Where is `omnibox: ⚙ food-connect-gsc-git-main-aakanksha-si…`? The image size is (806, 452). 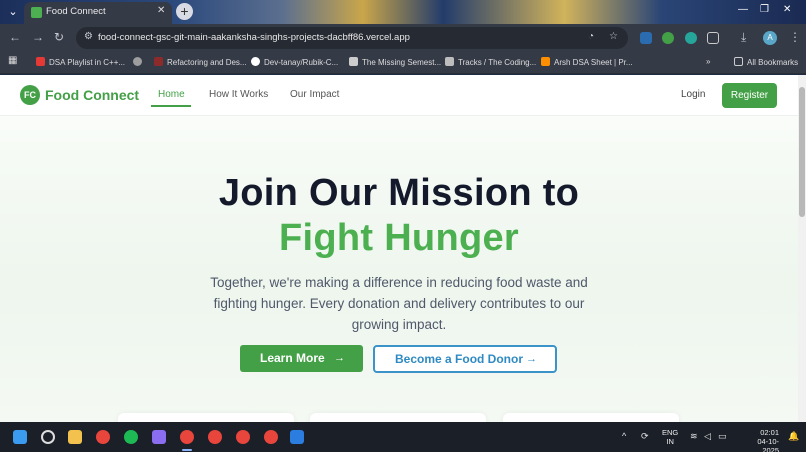 omnibox: ⚙ food-connect-gsc-git-main-aakanksha-si… is located at coordinates (352, 38).